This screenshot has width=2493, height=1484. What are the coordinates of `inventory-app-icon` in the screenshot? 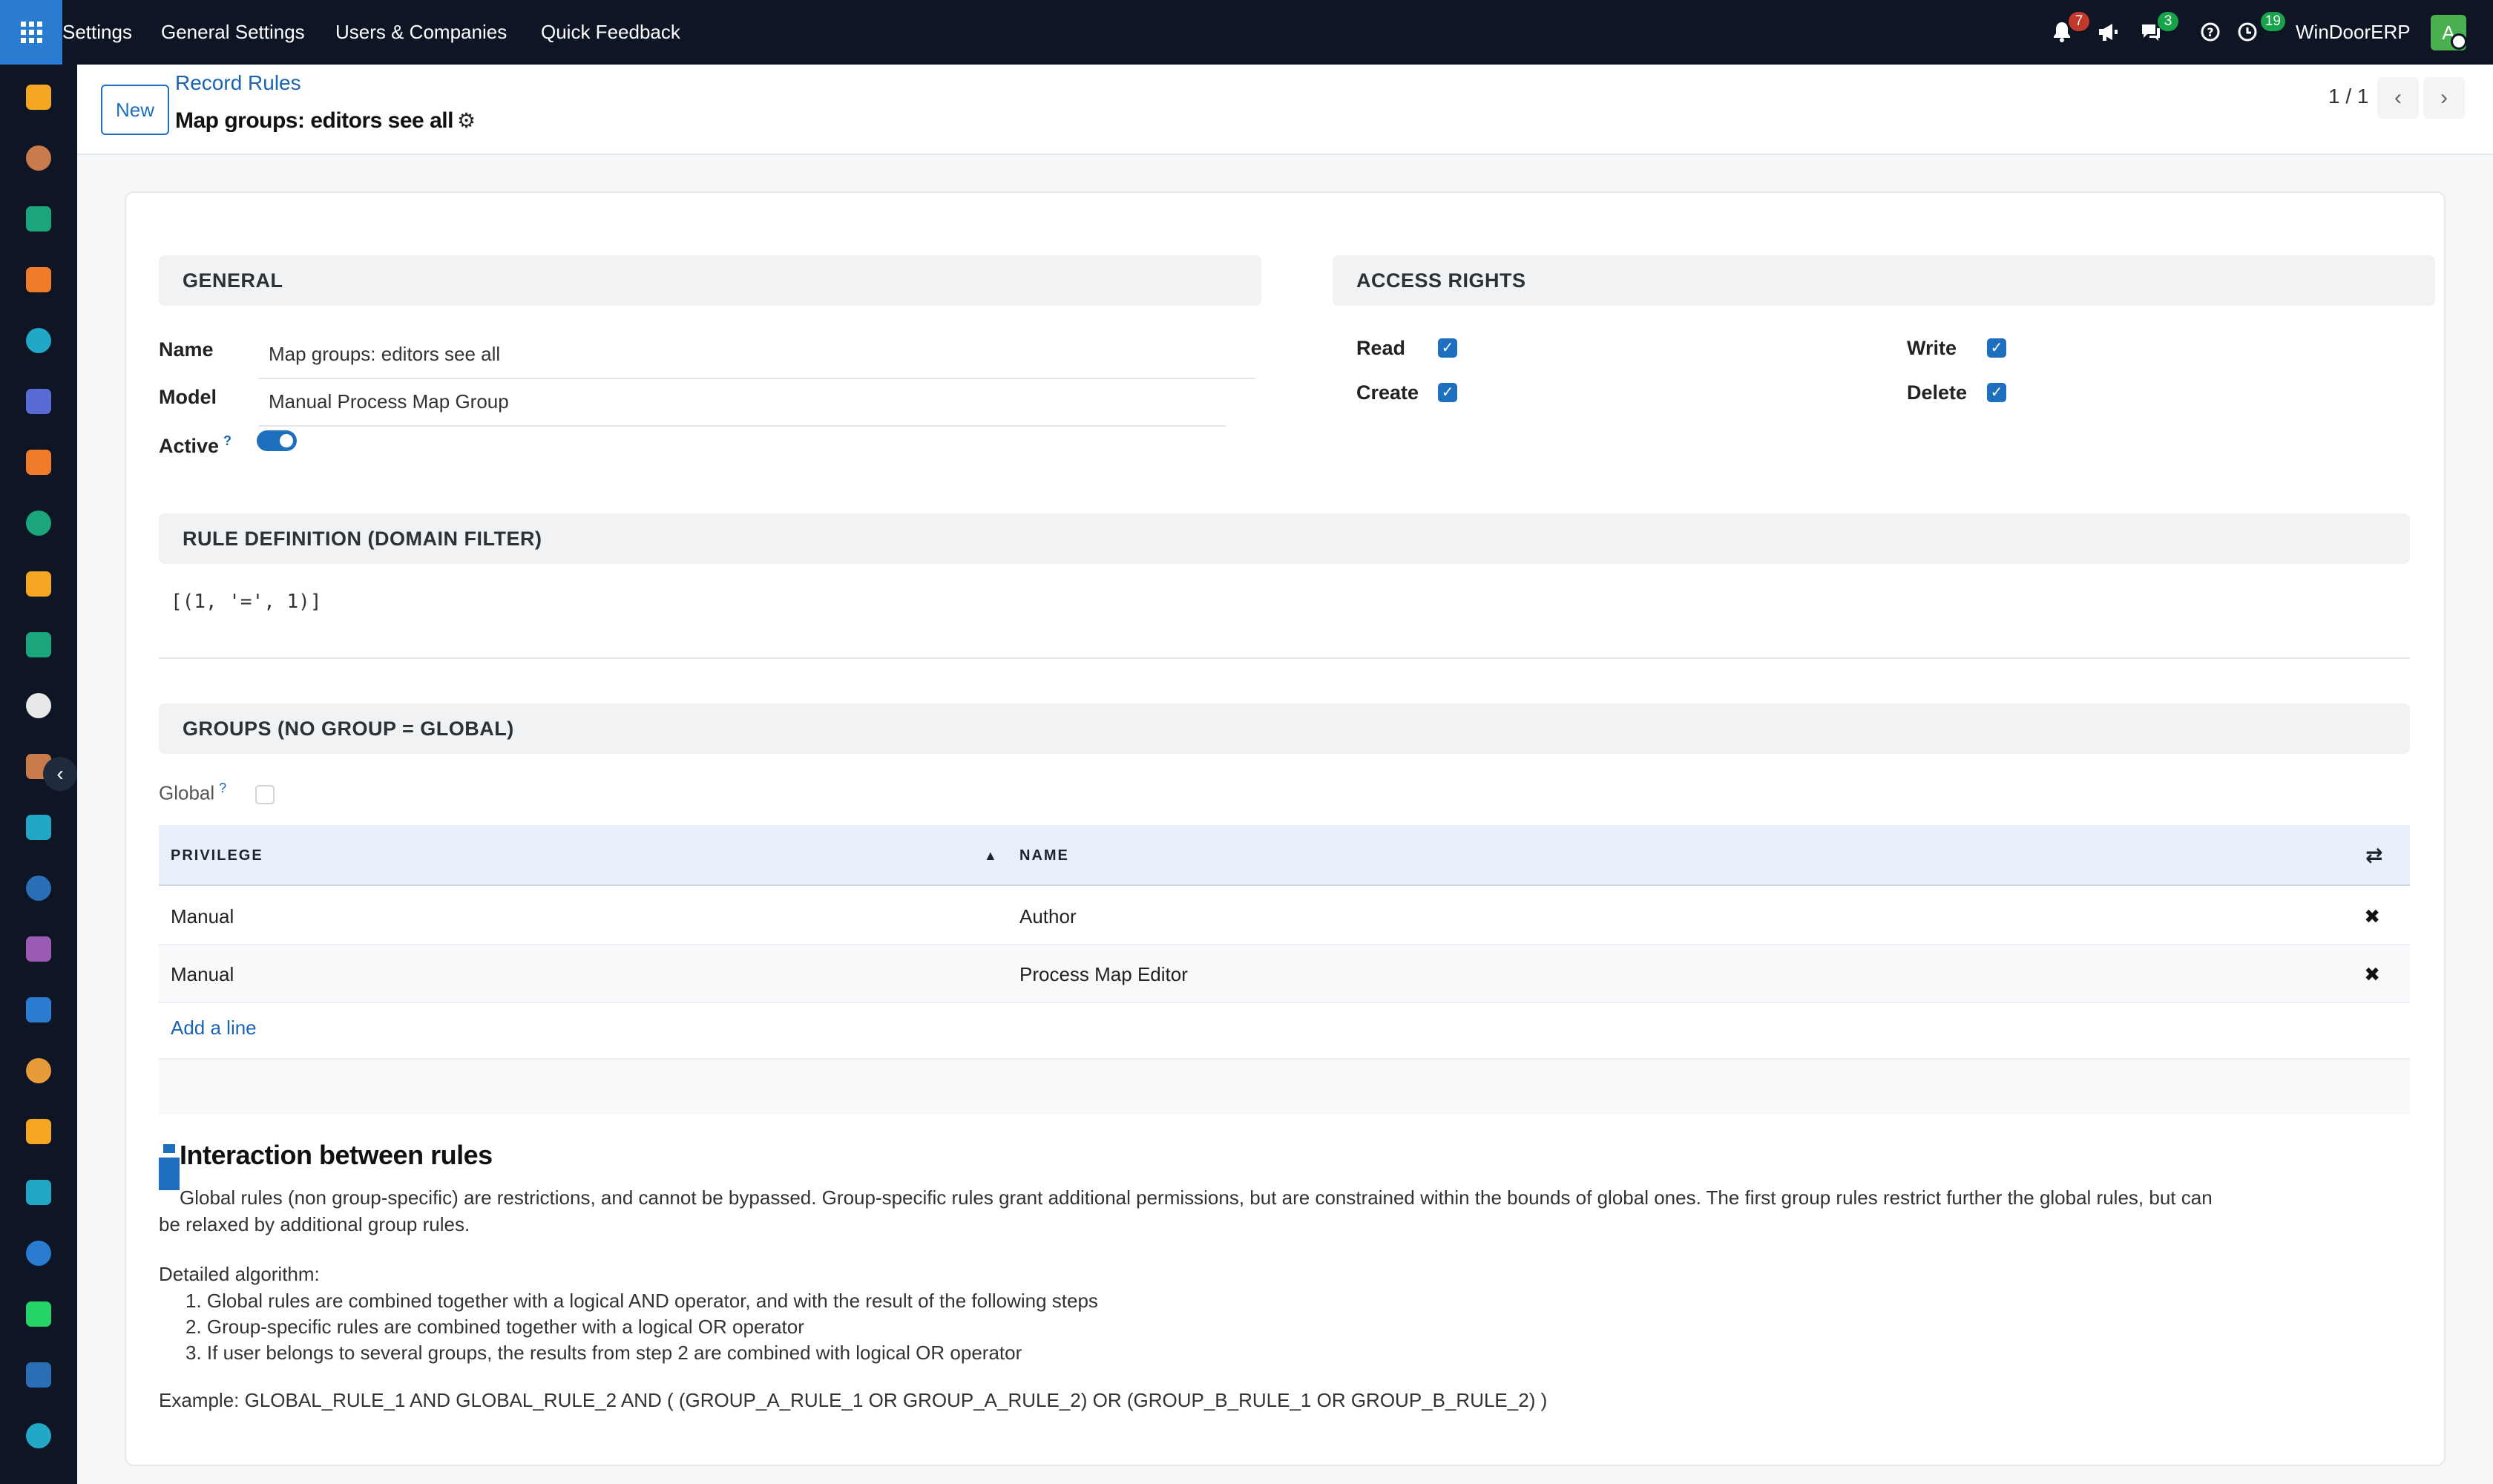 It's located at (38, 158).